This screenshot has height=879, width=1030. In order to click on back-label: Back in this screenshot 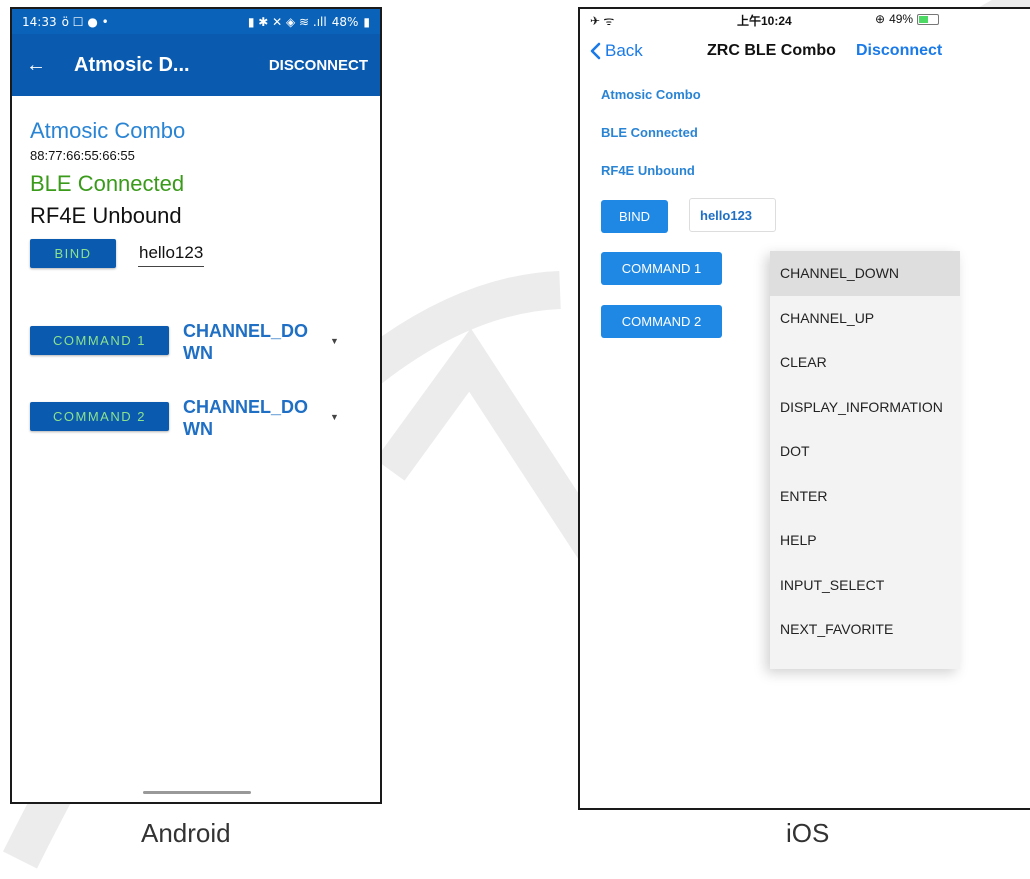, I will do `click(624, 50)`.